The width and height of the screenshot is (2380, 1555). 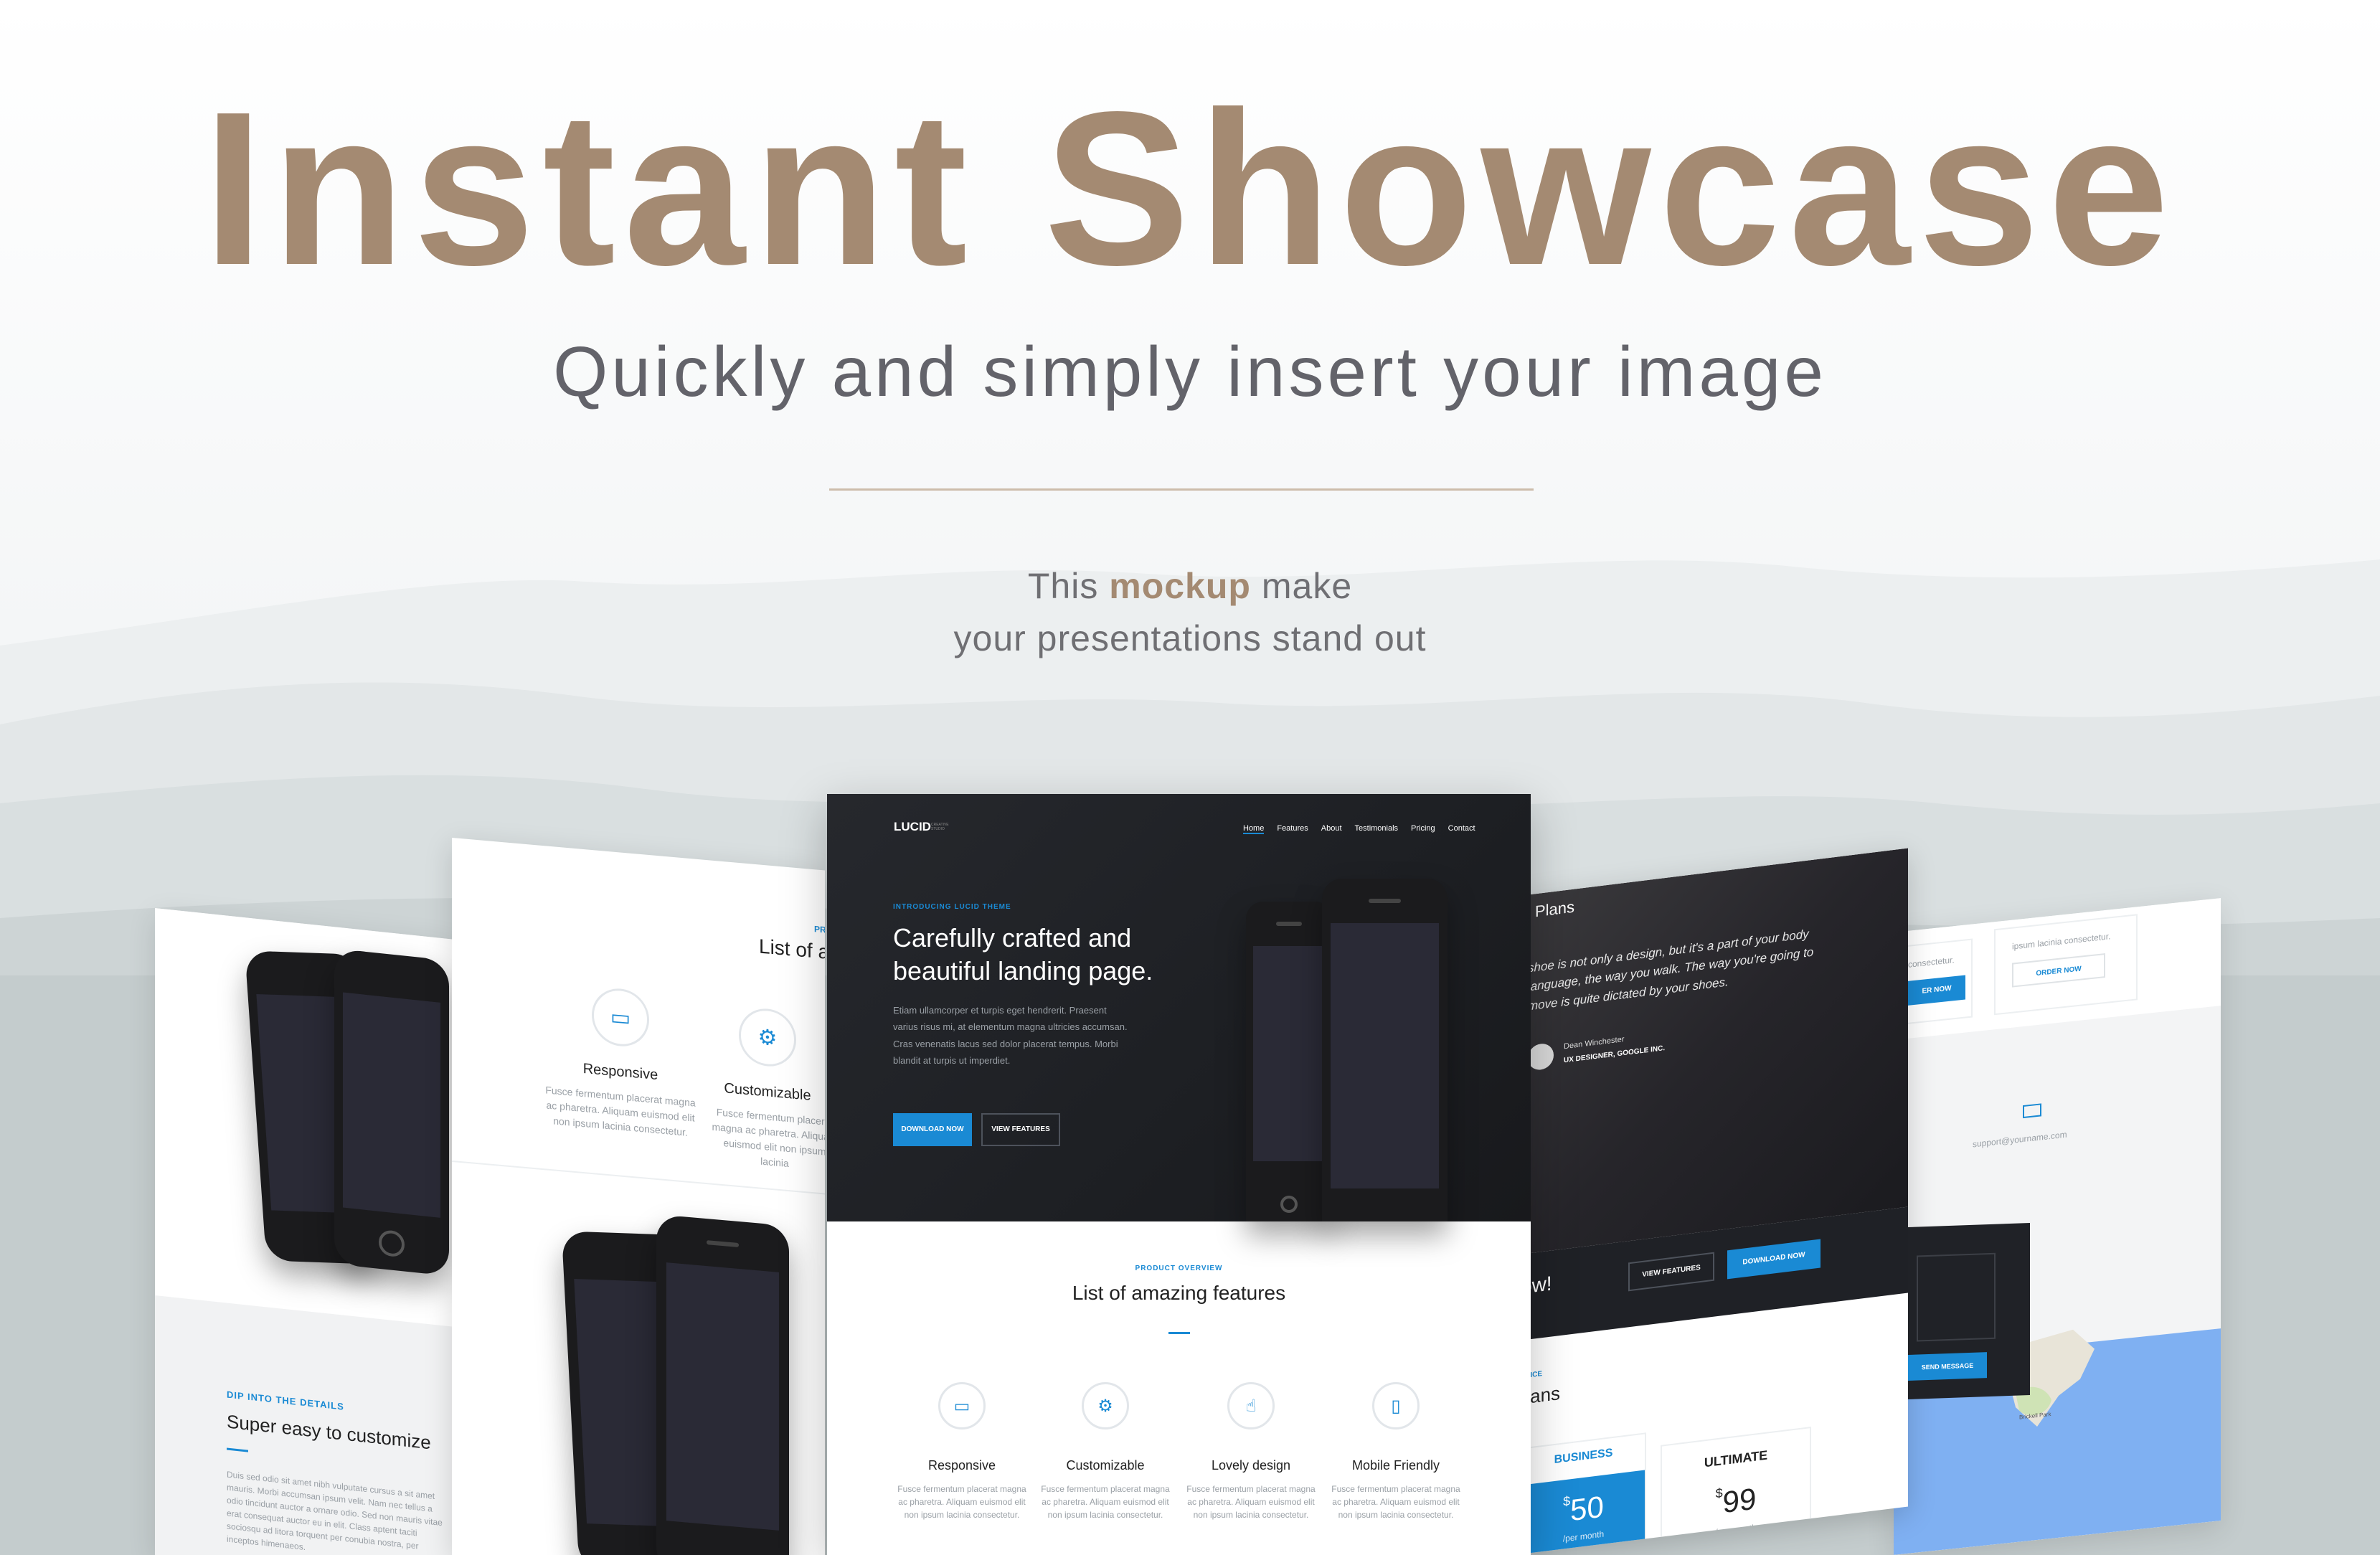 What do you see at coordinates (1292, 828) in the screenshot?
I see `nav-features: Features` at bounding box center [1292, 828].